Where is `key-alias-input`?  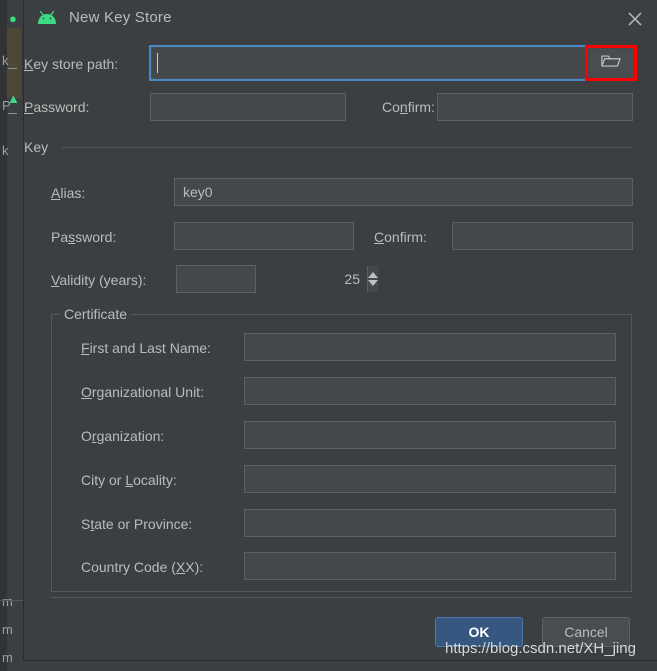 key-alias-input is located at coordinates (403, 192).